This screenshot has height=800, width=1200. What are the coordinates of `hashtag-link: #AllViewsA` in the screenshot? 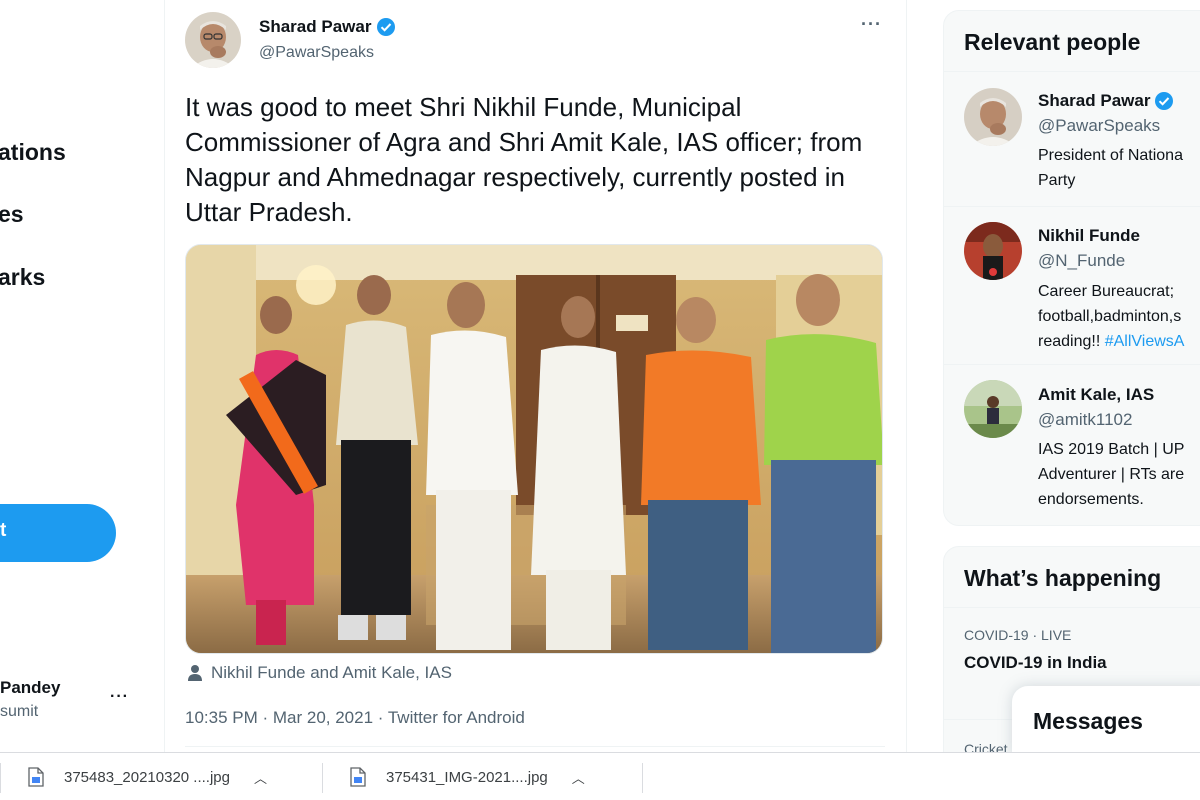 It's located at (1145, 341).